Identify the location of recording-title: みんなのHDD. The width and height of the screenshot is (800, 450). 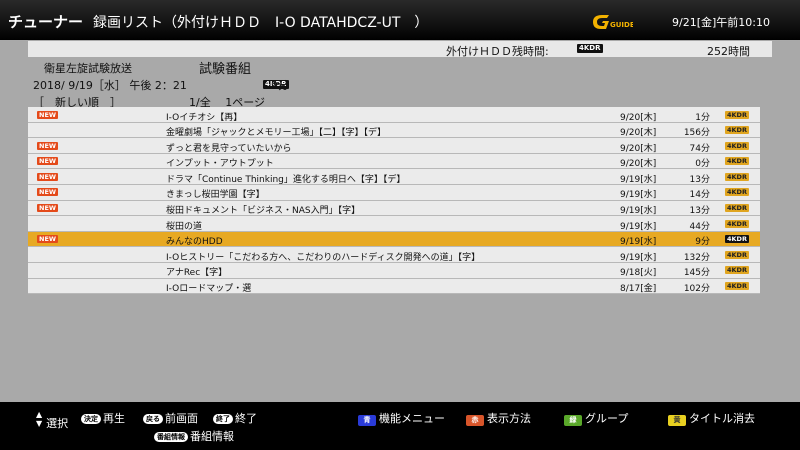
(194, 242).